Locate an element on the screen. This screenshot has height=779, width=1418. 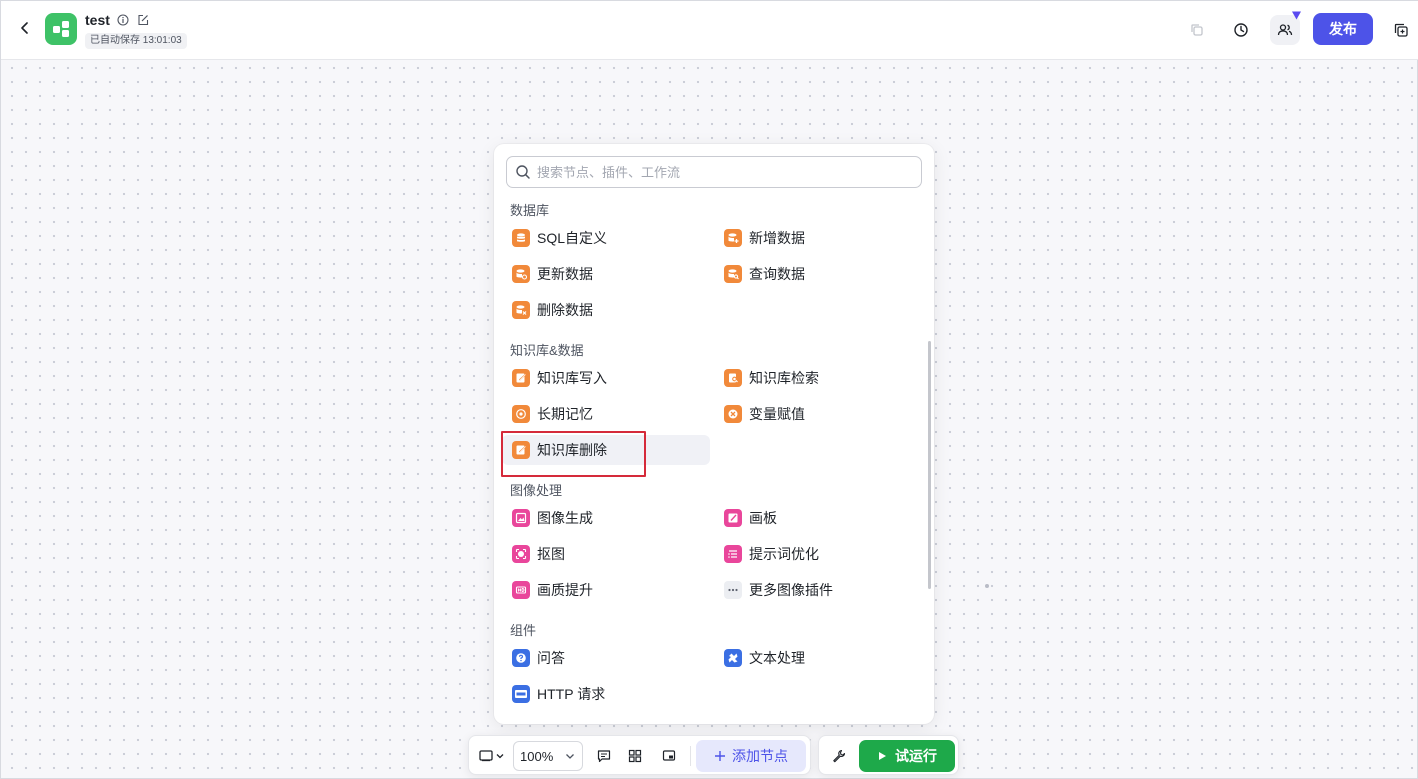
node-label: 更新数据 is located at coordinates (565, 274).